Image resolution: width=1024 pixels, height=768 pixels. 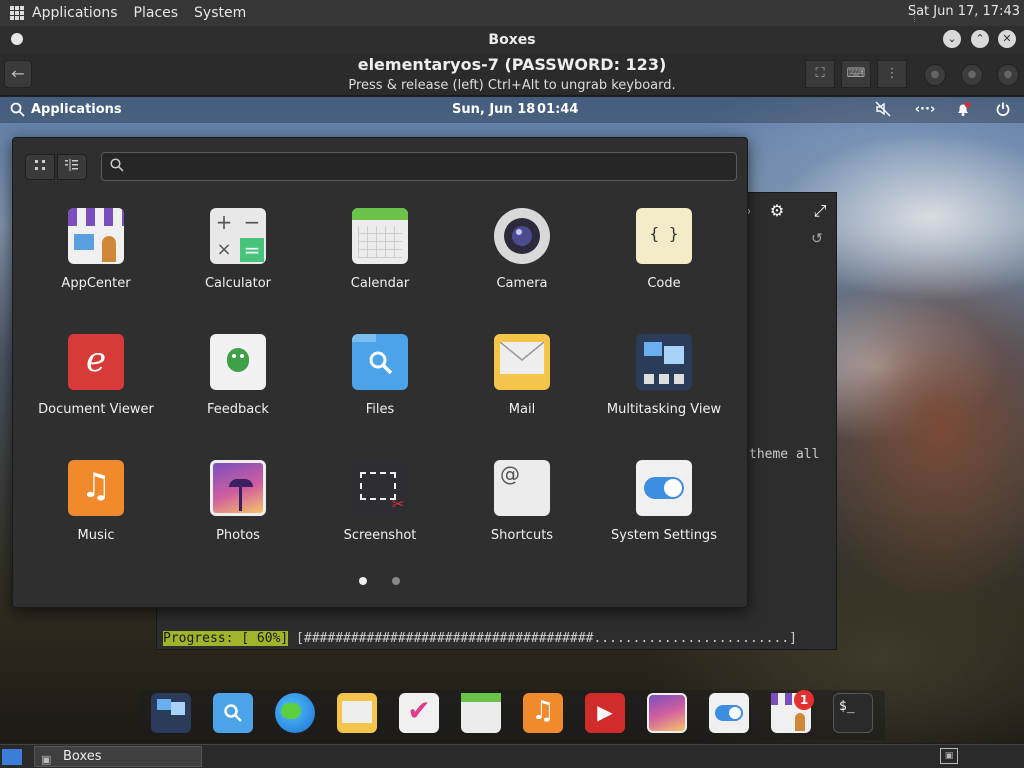 I want to click on app-camera: Camera, so click(x=522, y=249).